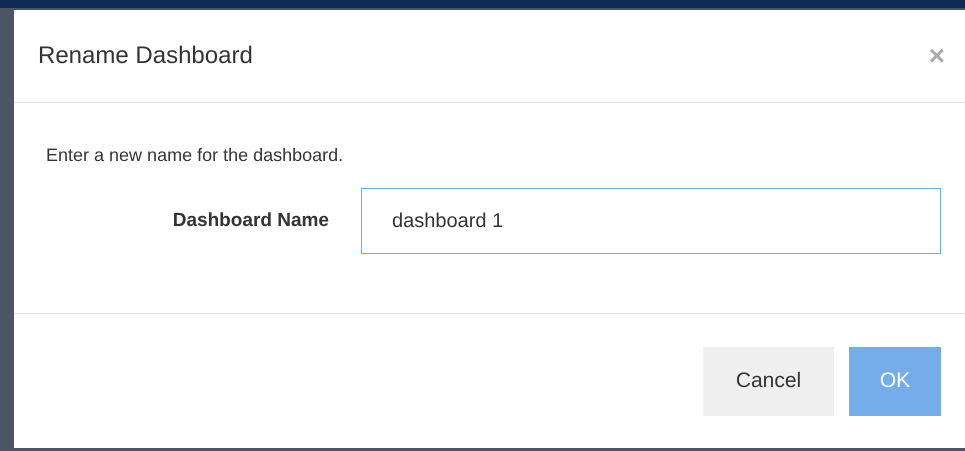  I want to click on dialog-message: Enter a new name for the dashboard., so click(195, 155).